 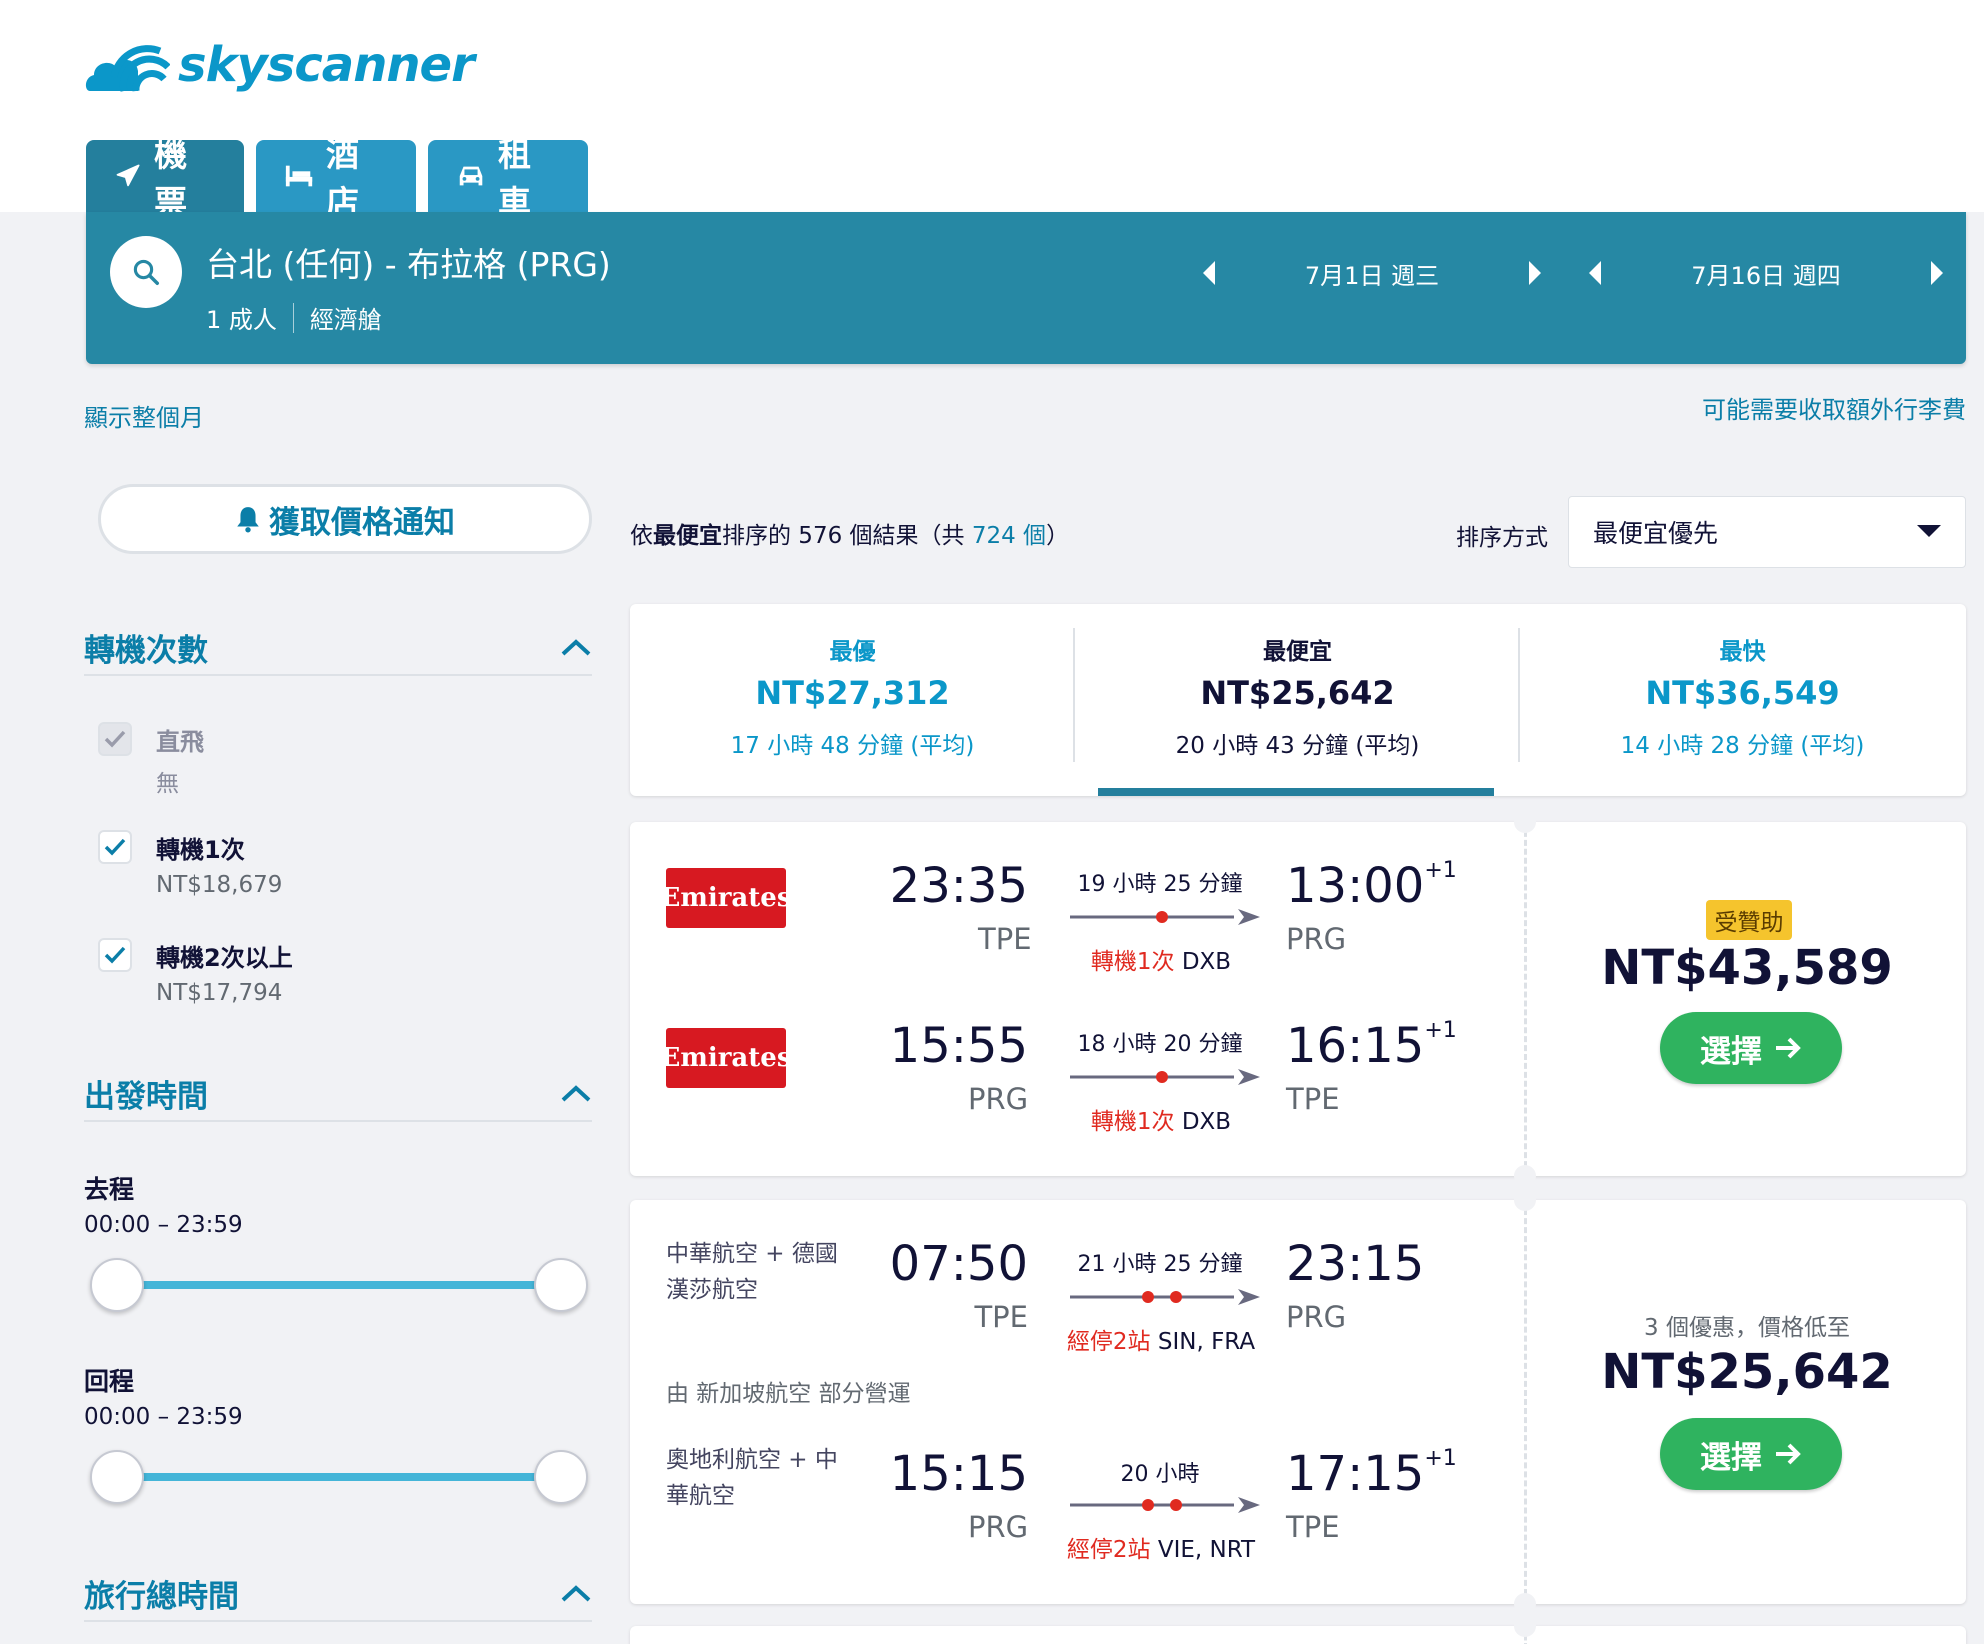 What do you see at coordinates (338, 1285) in the screenshot?
I see `outbound-slider-track` at bounding box center [338, 1285].